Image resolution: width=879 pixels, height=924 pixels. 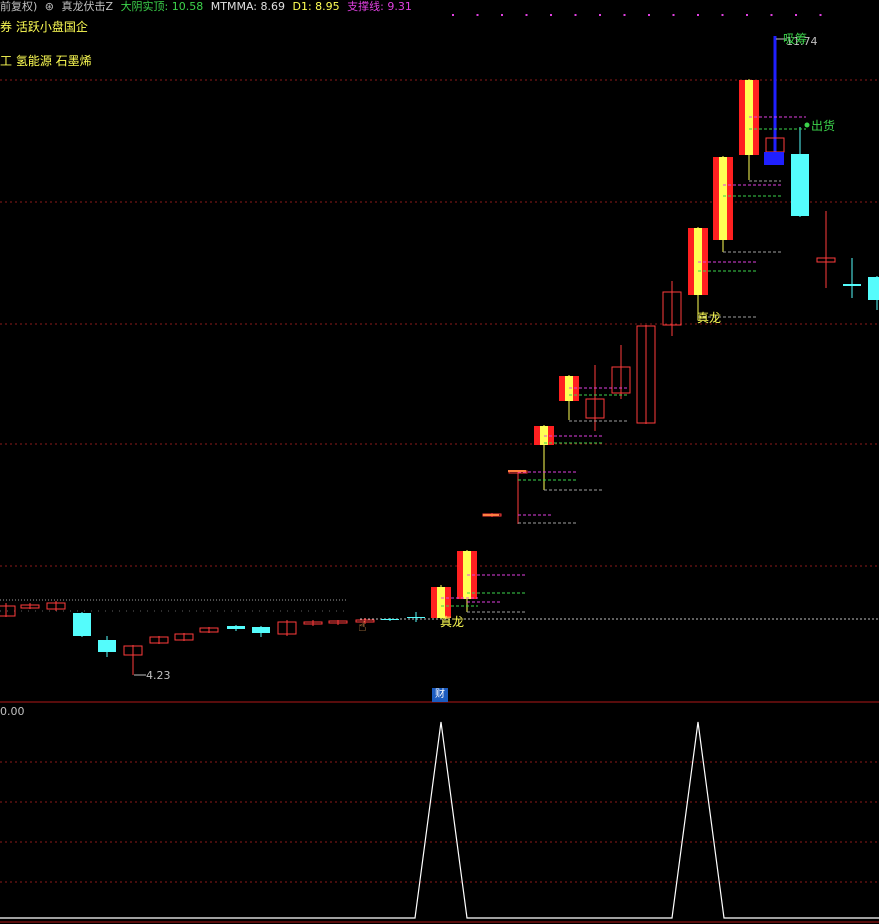 I want to click on sell-dot, so click(x=807, y=125).